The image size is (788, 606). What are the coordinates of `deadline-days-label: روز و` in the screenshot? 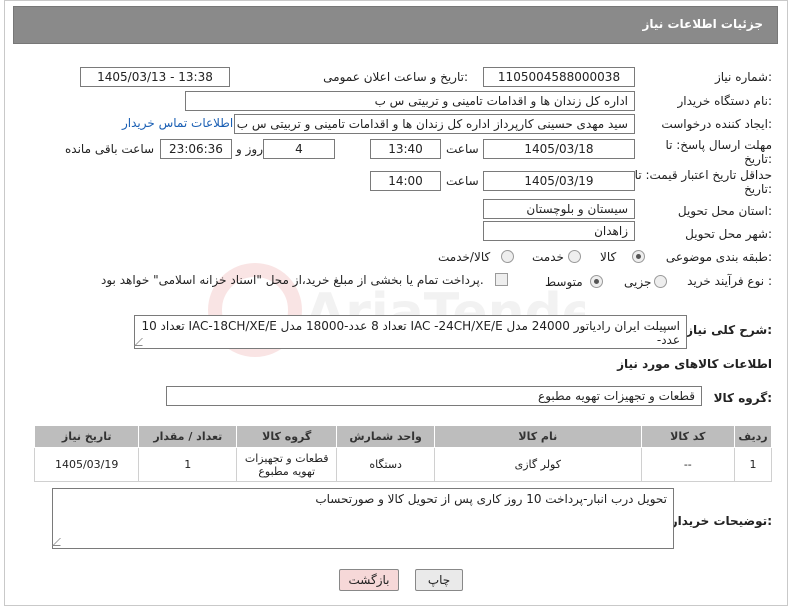 It's located at (249, 149).